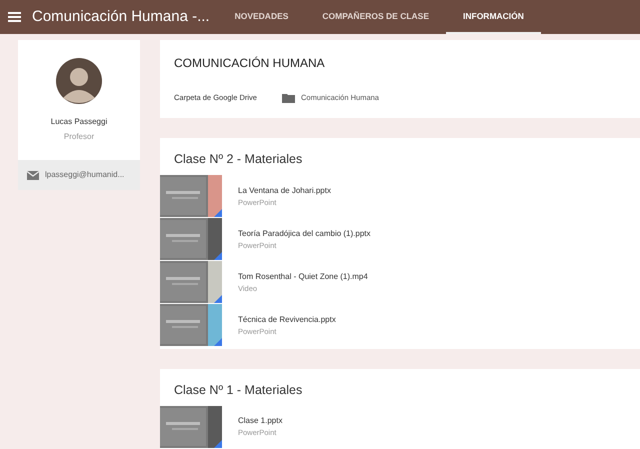 The image size is (640, 449). I want to click on file-name: La Ventana de Johari.pptx, so click(284, 190).